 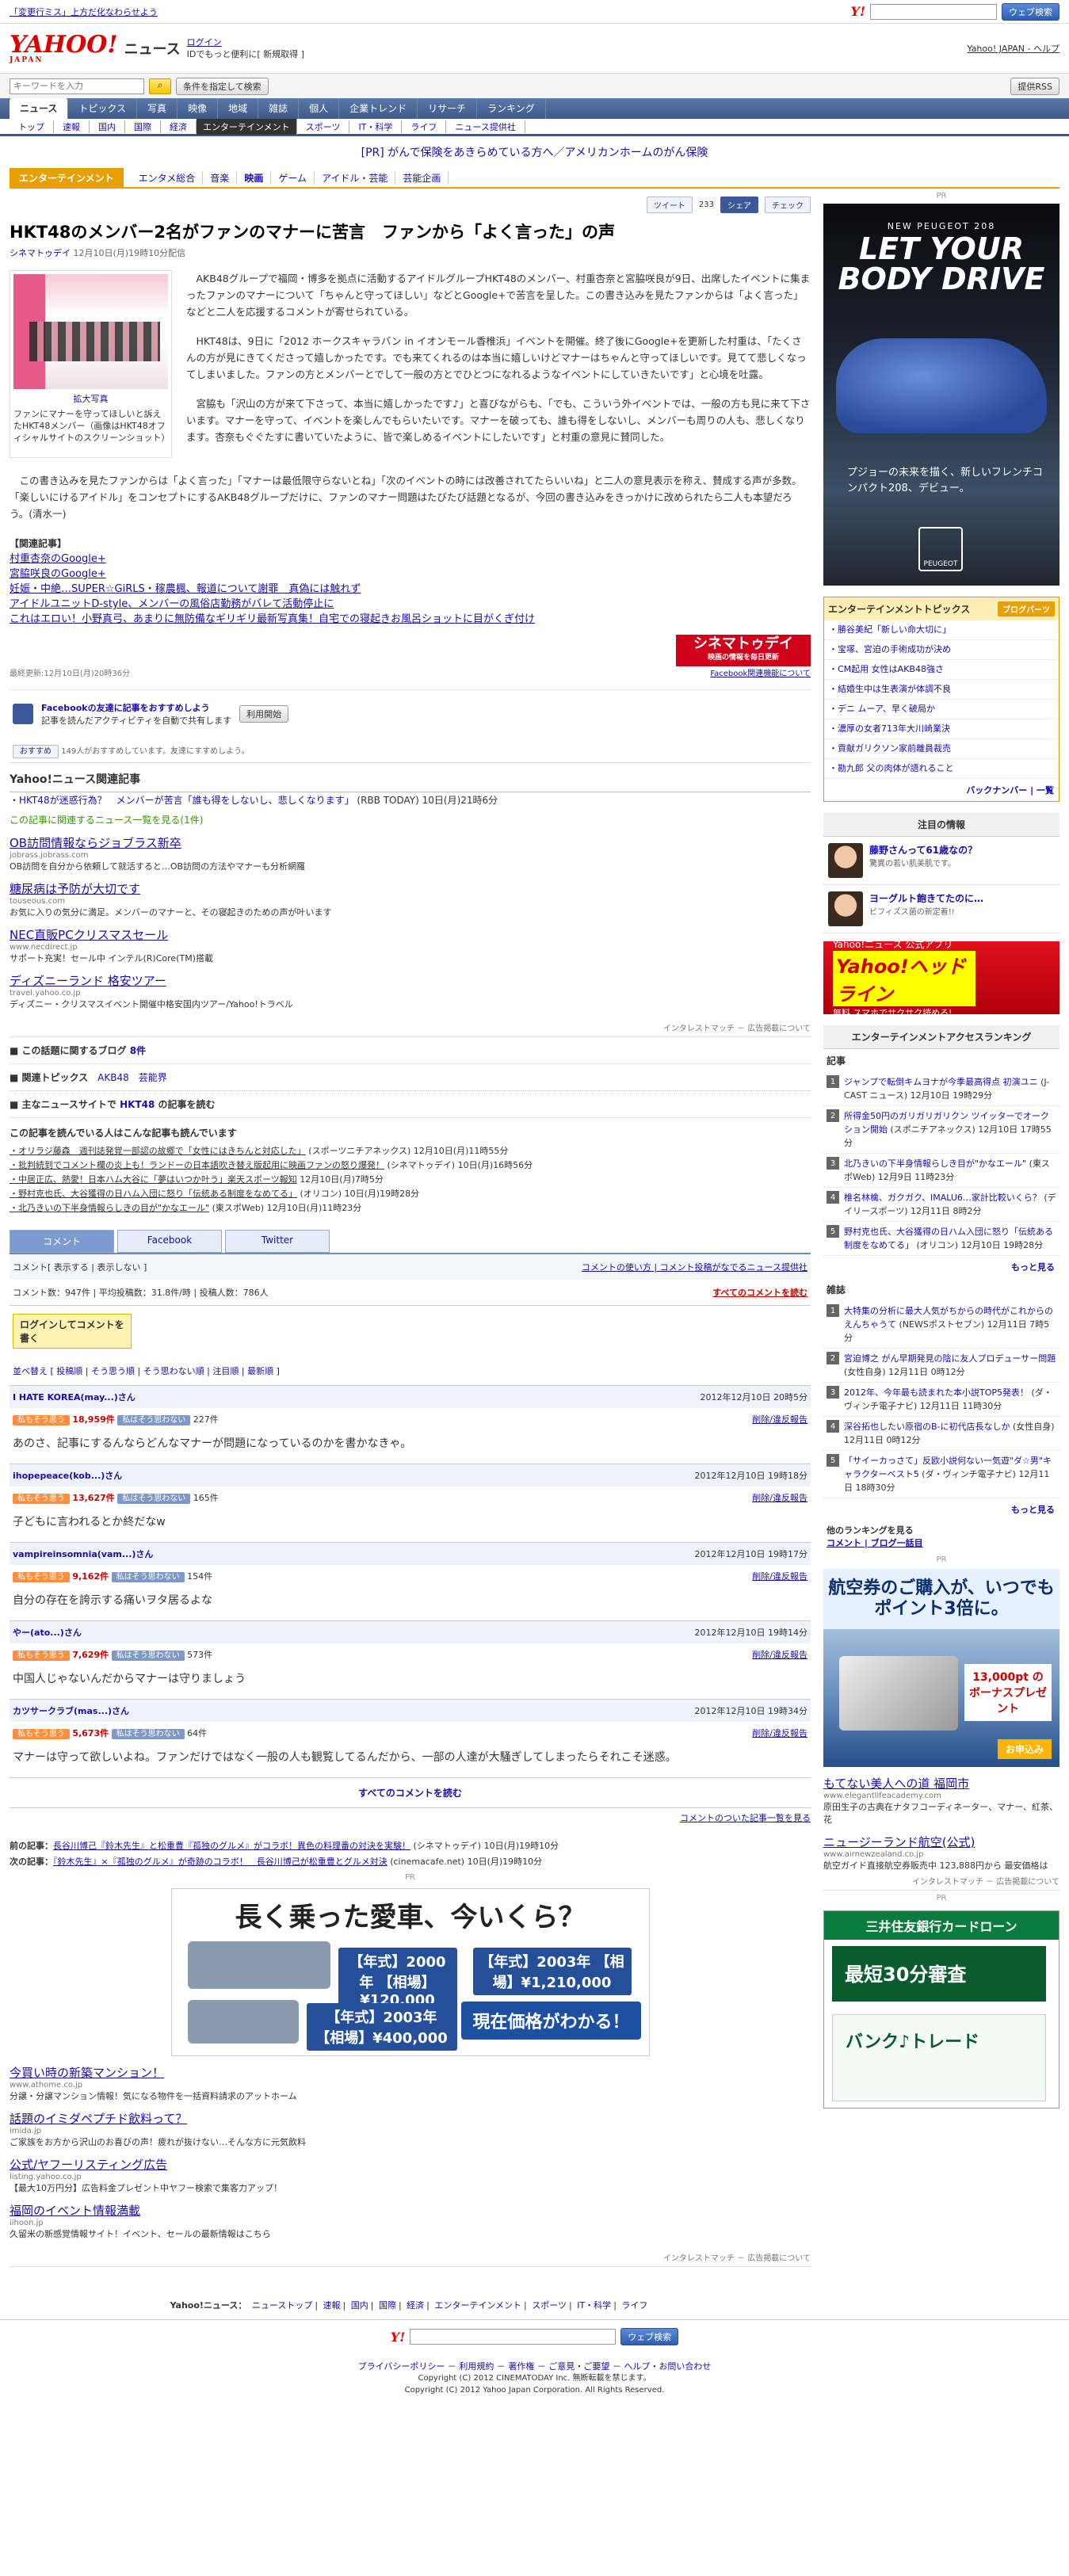 What do you see at coordinates (634, 2305) in the screenshot?
I see `footer-link: ライフ` at bounding box center [634, 2305].